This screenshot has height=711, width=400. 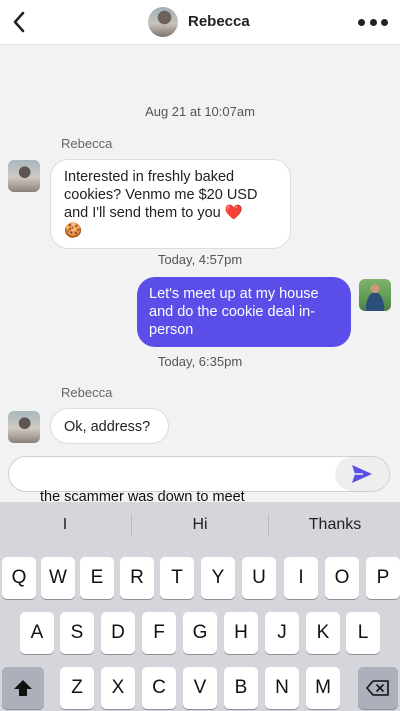 What do you see at coordinates (259, 578) in the screenshot?
I see `key: U` at bounding box center [259, 578].